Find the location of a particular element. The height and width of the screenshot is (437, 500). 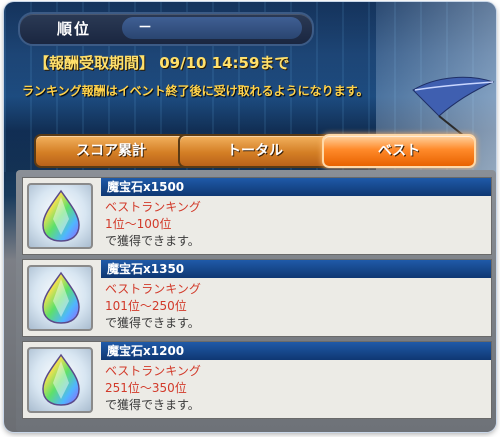

tab-score-total: スコア累計 is located at coordinates (111, 151).